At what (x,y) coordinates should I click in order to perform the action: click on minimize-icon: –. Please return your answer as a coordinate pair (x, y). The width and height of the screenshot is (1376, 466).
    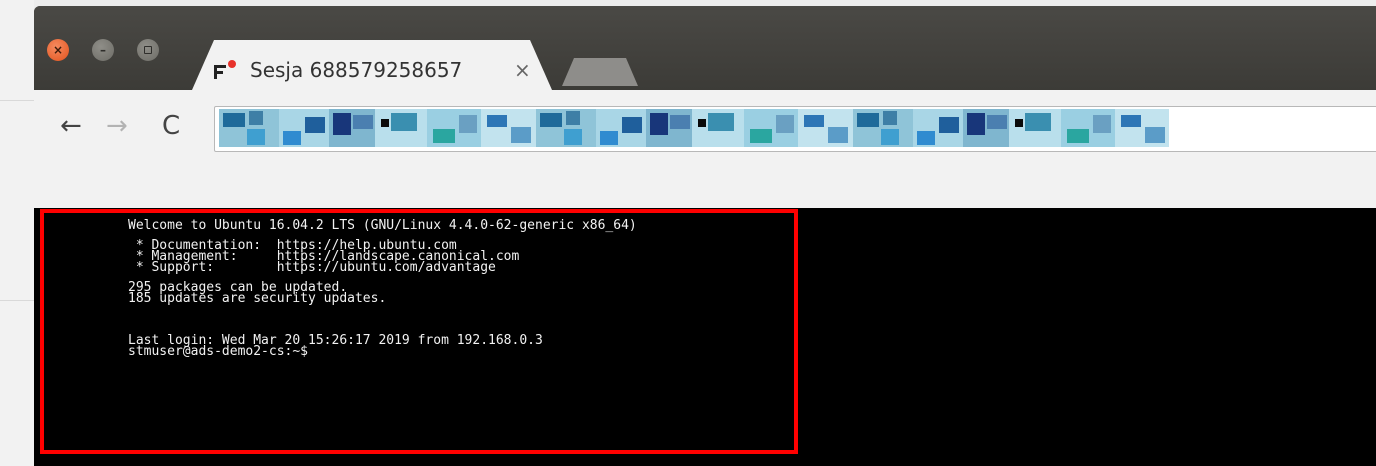
    Looking at the image, I should click on (103, 50).